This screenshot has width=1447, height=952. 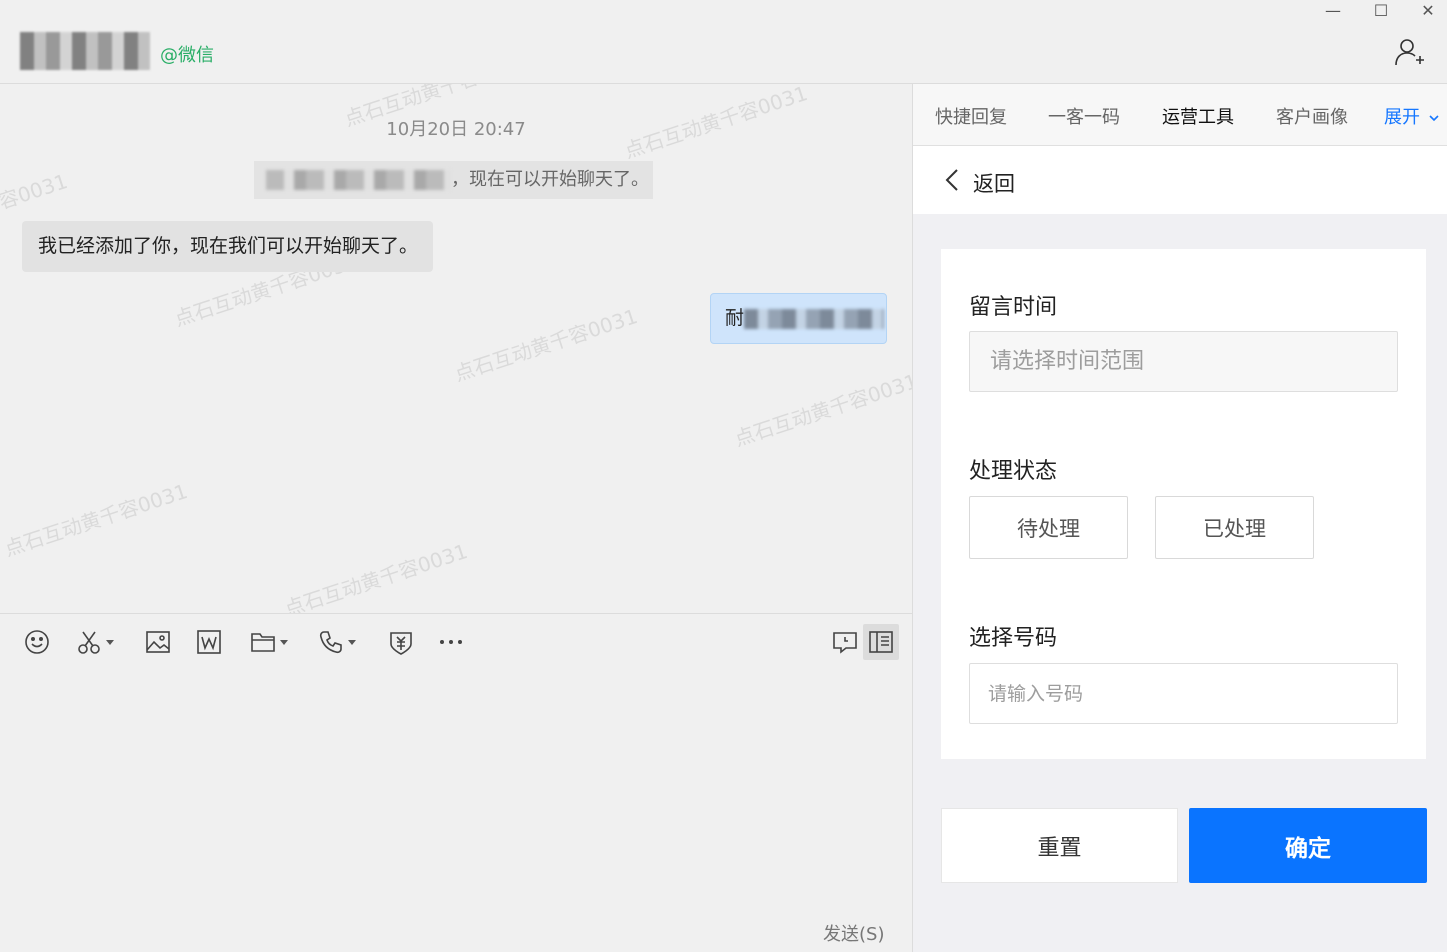 I want to click on panel-tabs: 快捷回复 一客一码 运营工具 客户画像 展开, so click(x=1180, y=115).